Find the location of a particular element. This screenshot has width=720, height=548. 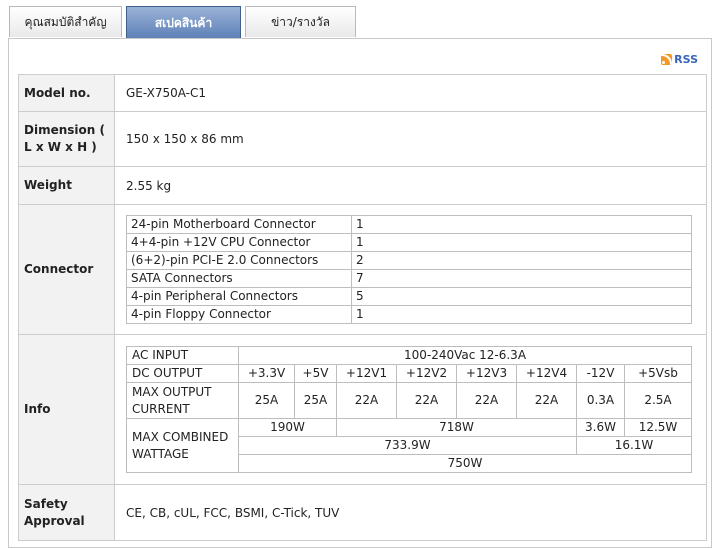

rss-link: RSS is located at coordinates (679, 59).